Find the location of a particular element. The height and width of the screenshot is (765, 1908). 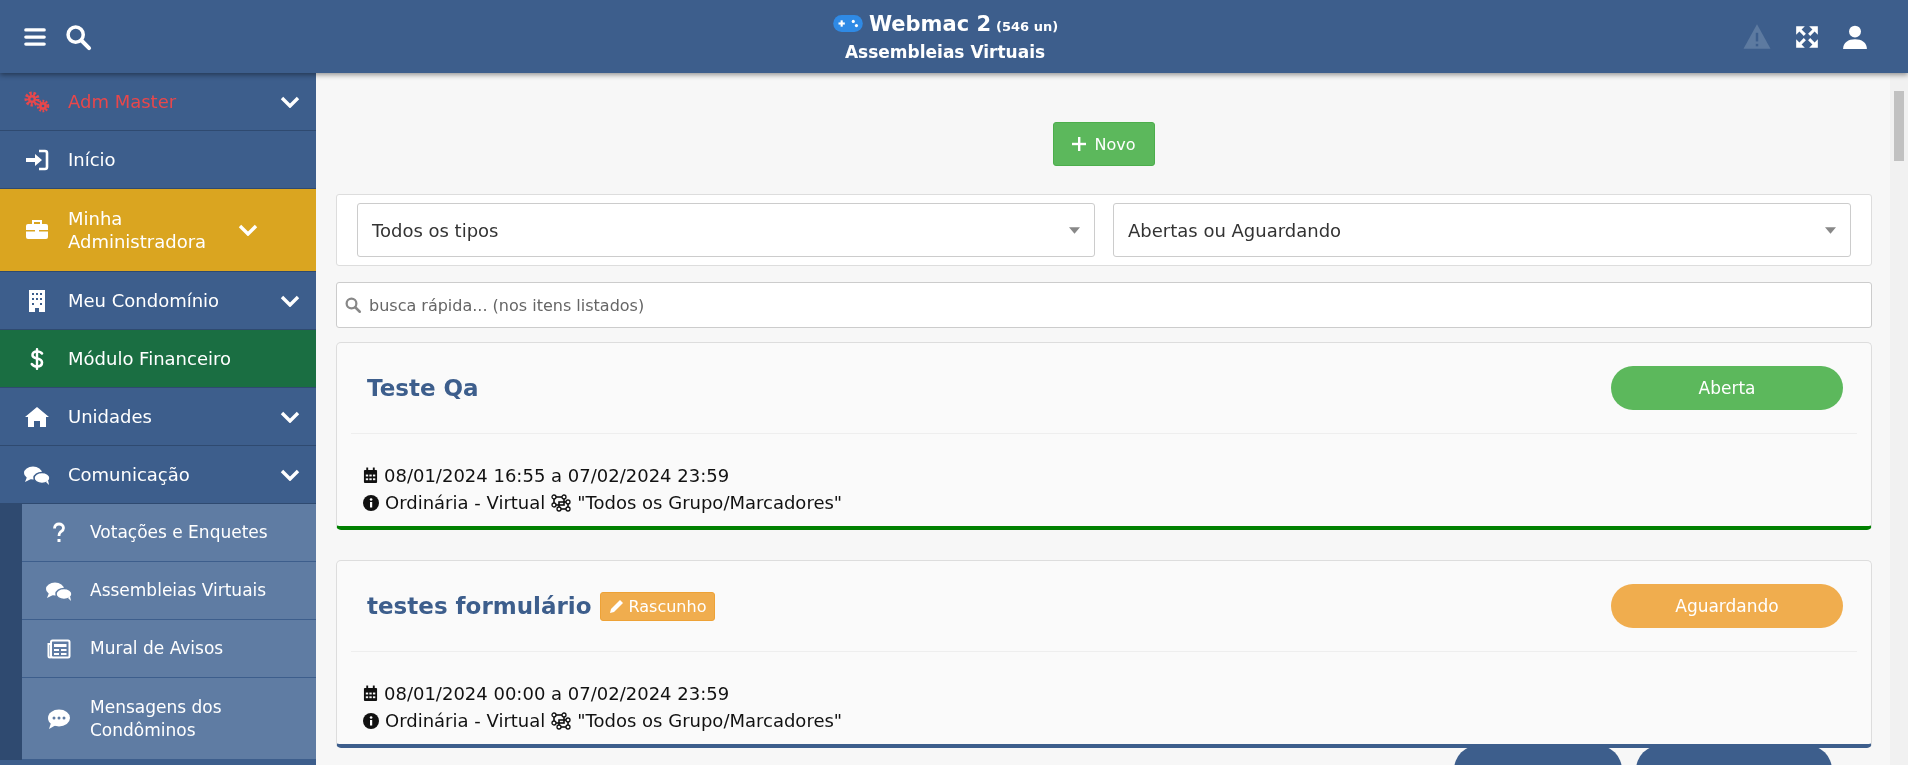

gears-icon is located at coordinates (37, 101).